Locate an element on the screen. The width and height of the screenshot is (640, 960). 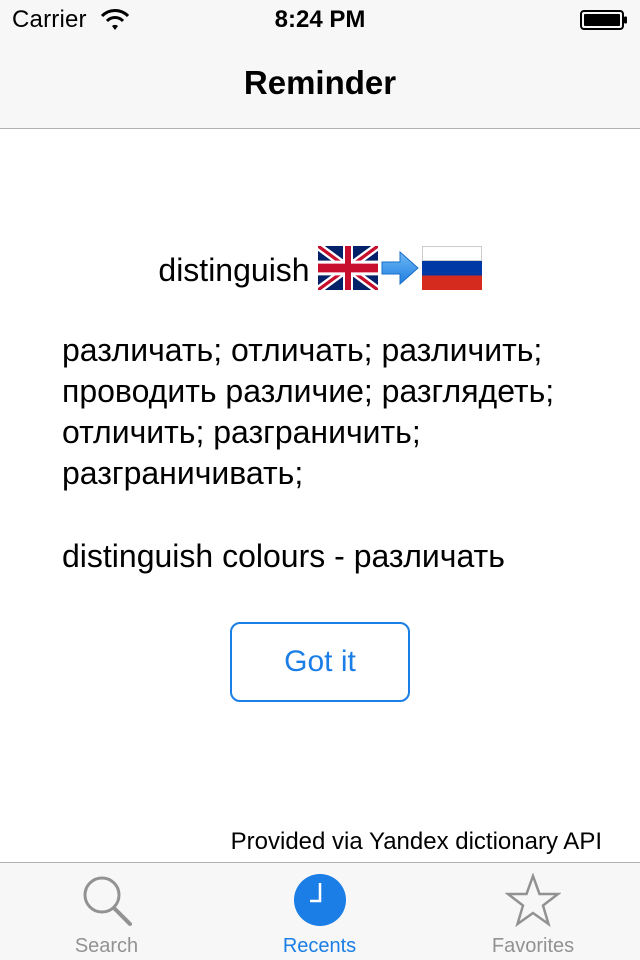
navigation-bar: Reminder is located at coordinates (320, 84).